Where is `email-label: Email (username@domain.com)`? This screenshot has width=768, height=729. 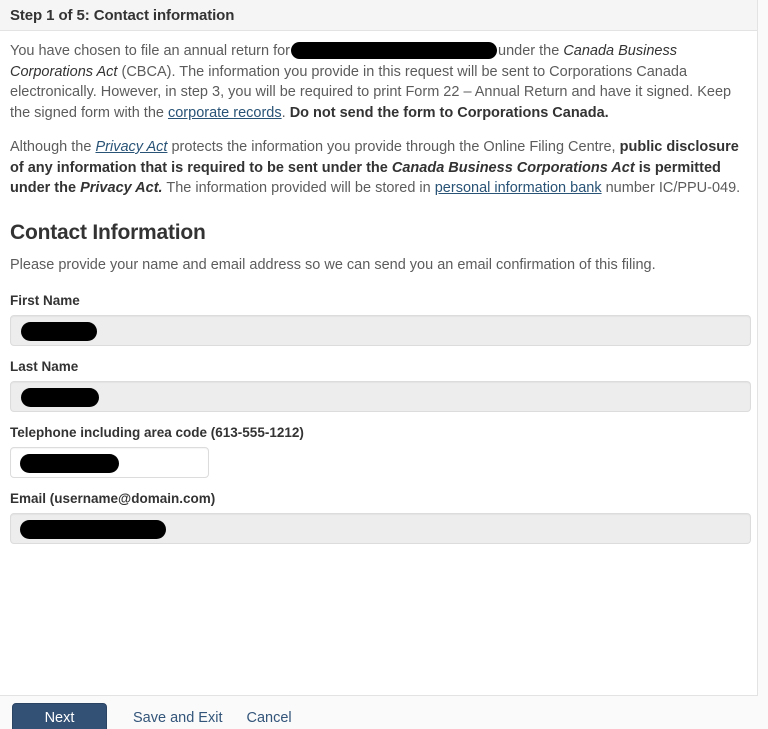 email-label: Email (username@domain.com) is located at coordinates (113, 498).